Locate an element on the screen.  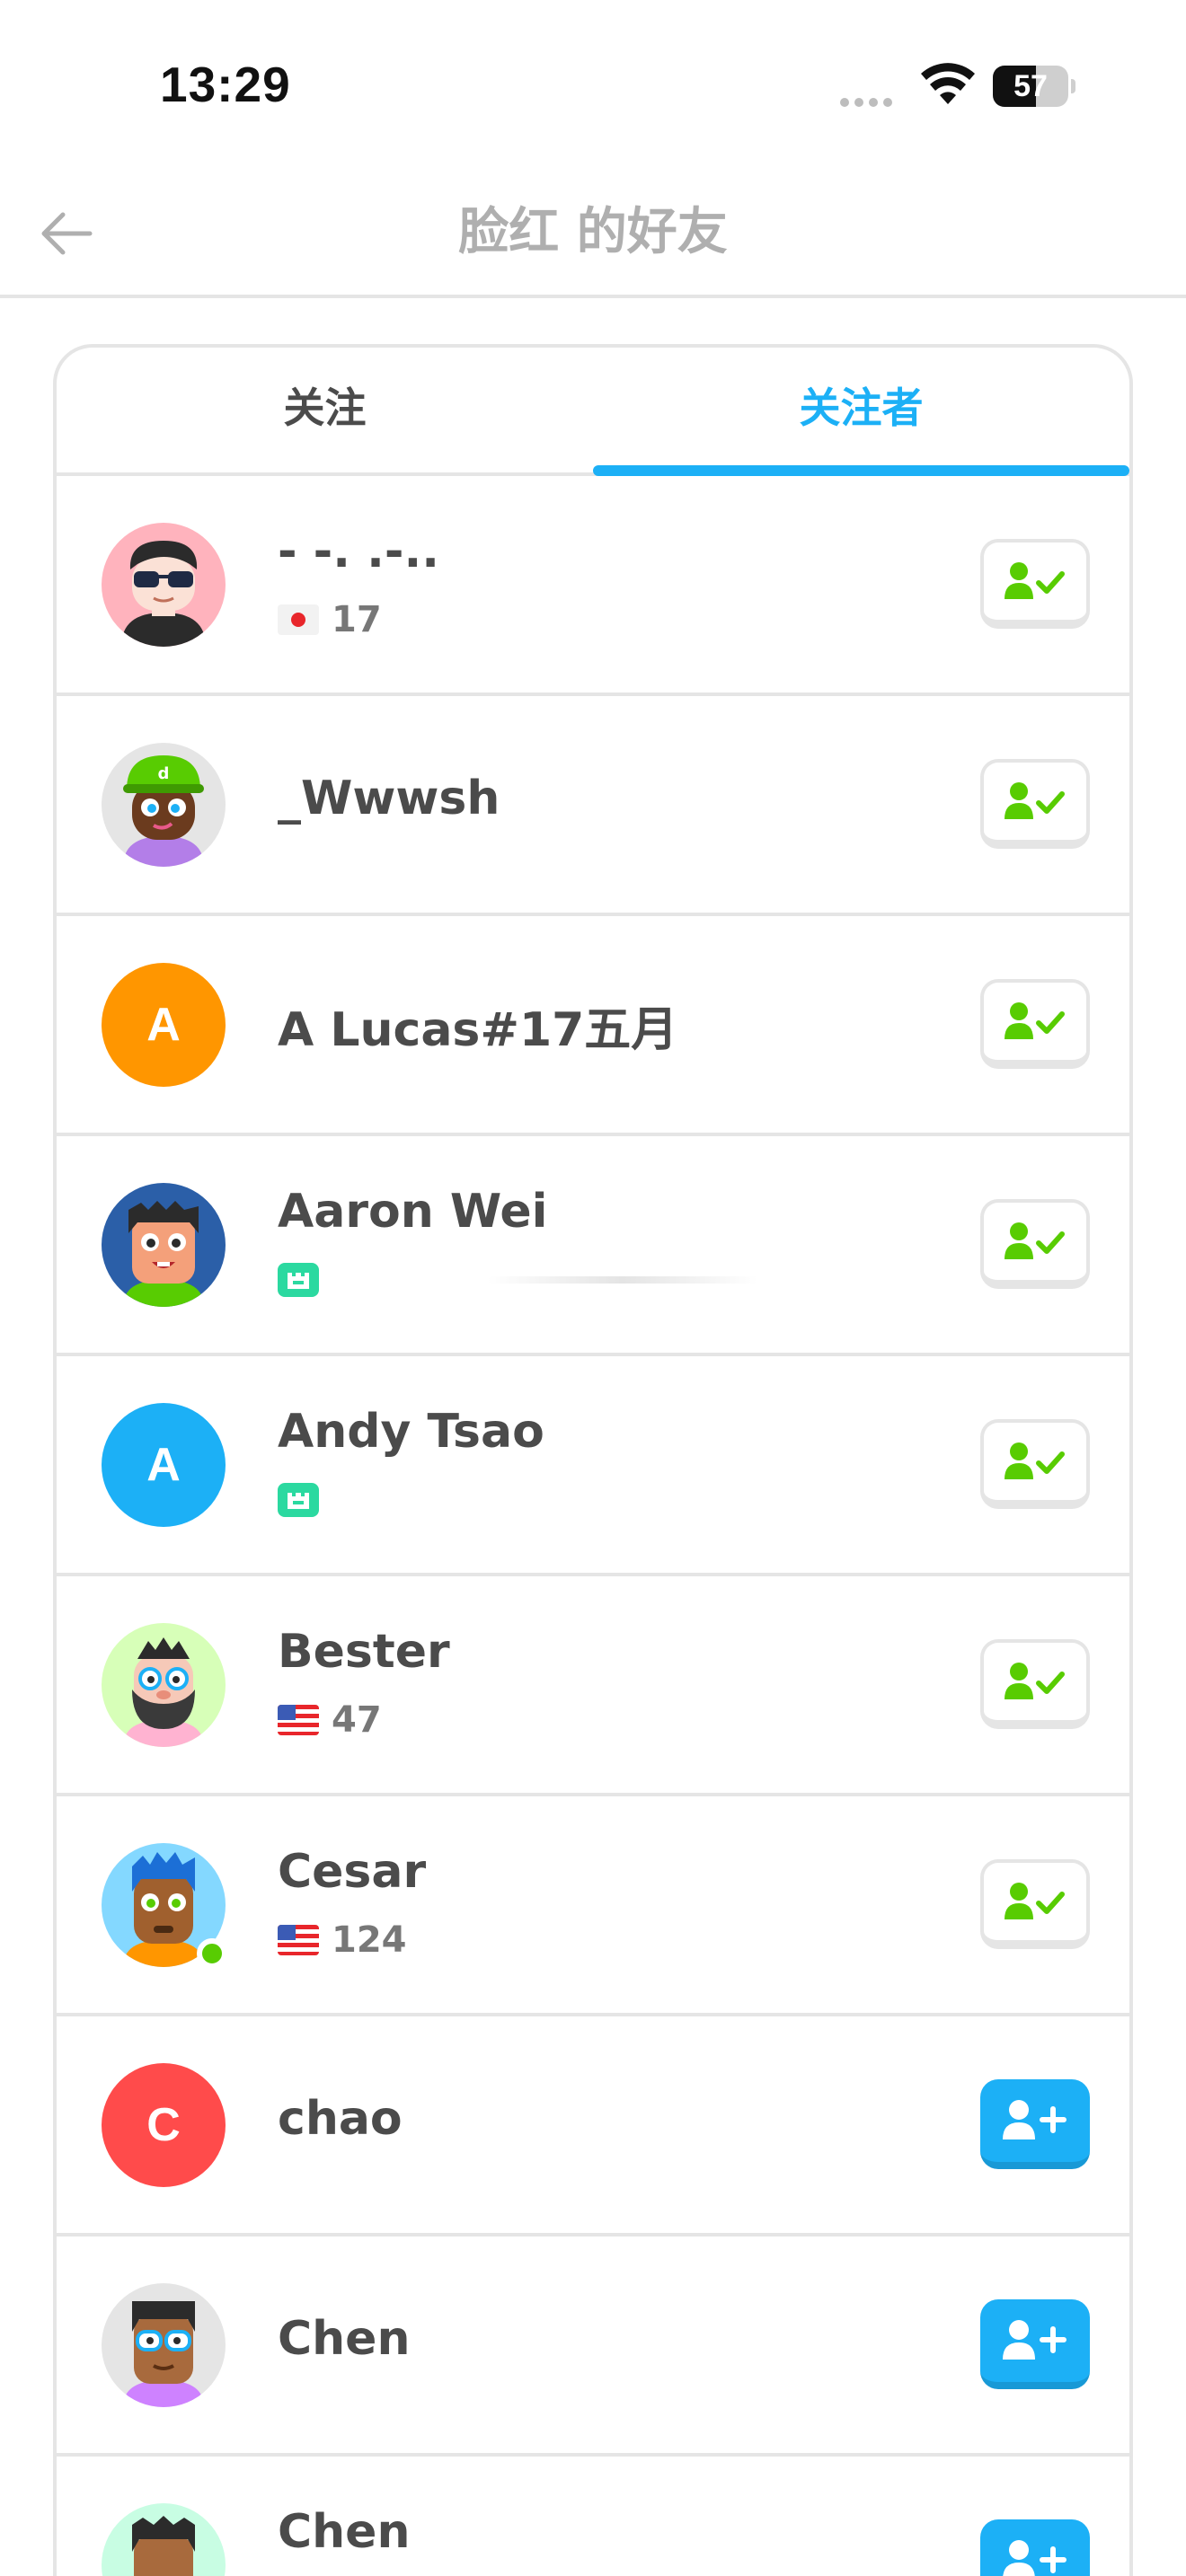
status-bar: 13:29 57 is located at coordinates (593, 85).